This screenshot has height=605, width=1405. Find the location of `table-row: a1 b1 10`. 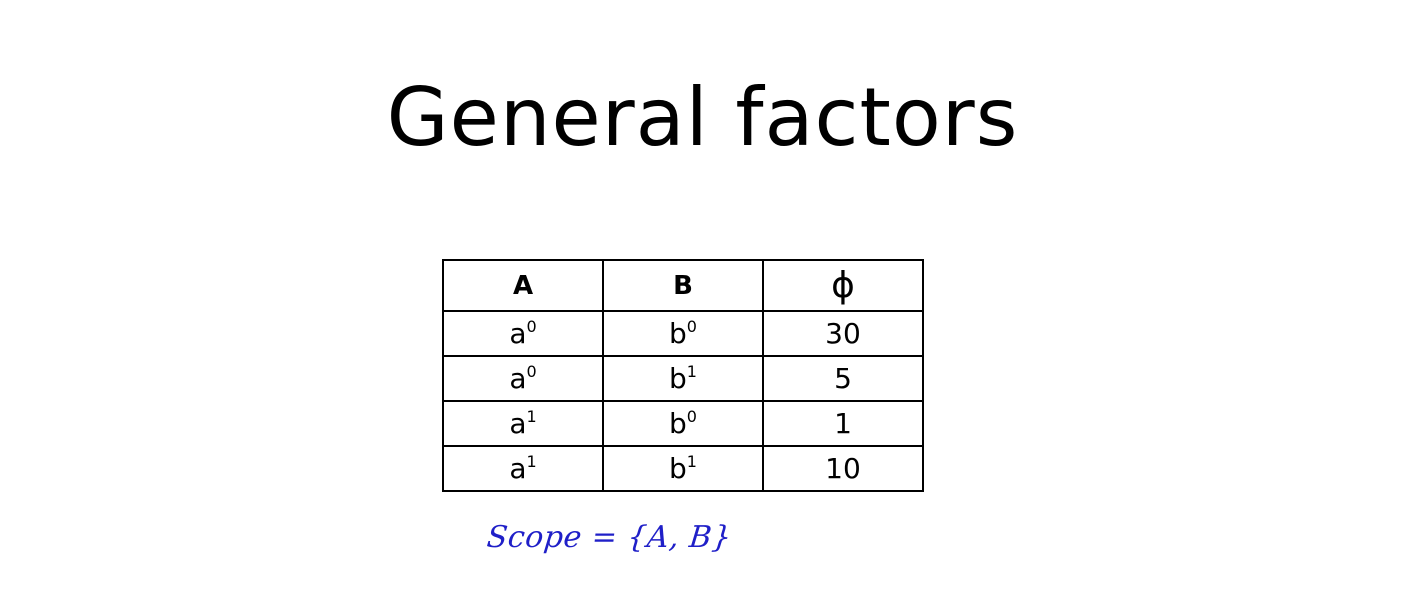

table-row: a1 b1 10 is located at coordinates (683, 468).